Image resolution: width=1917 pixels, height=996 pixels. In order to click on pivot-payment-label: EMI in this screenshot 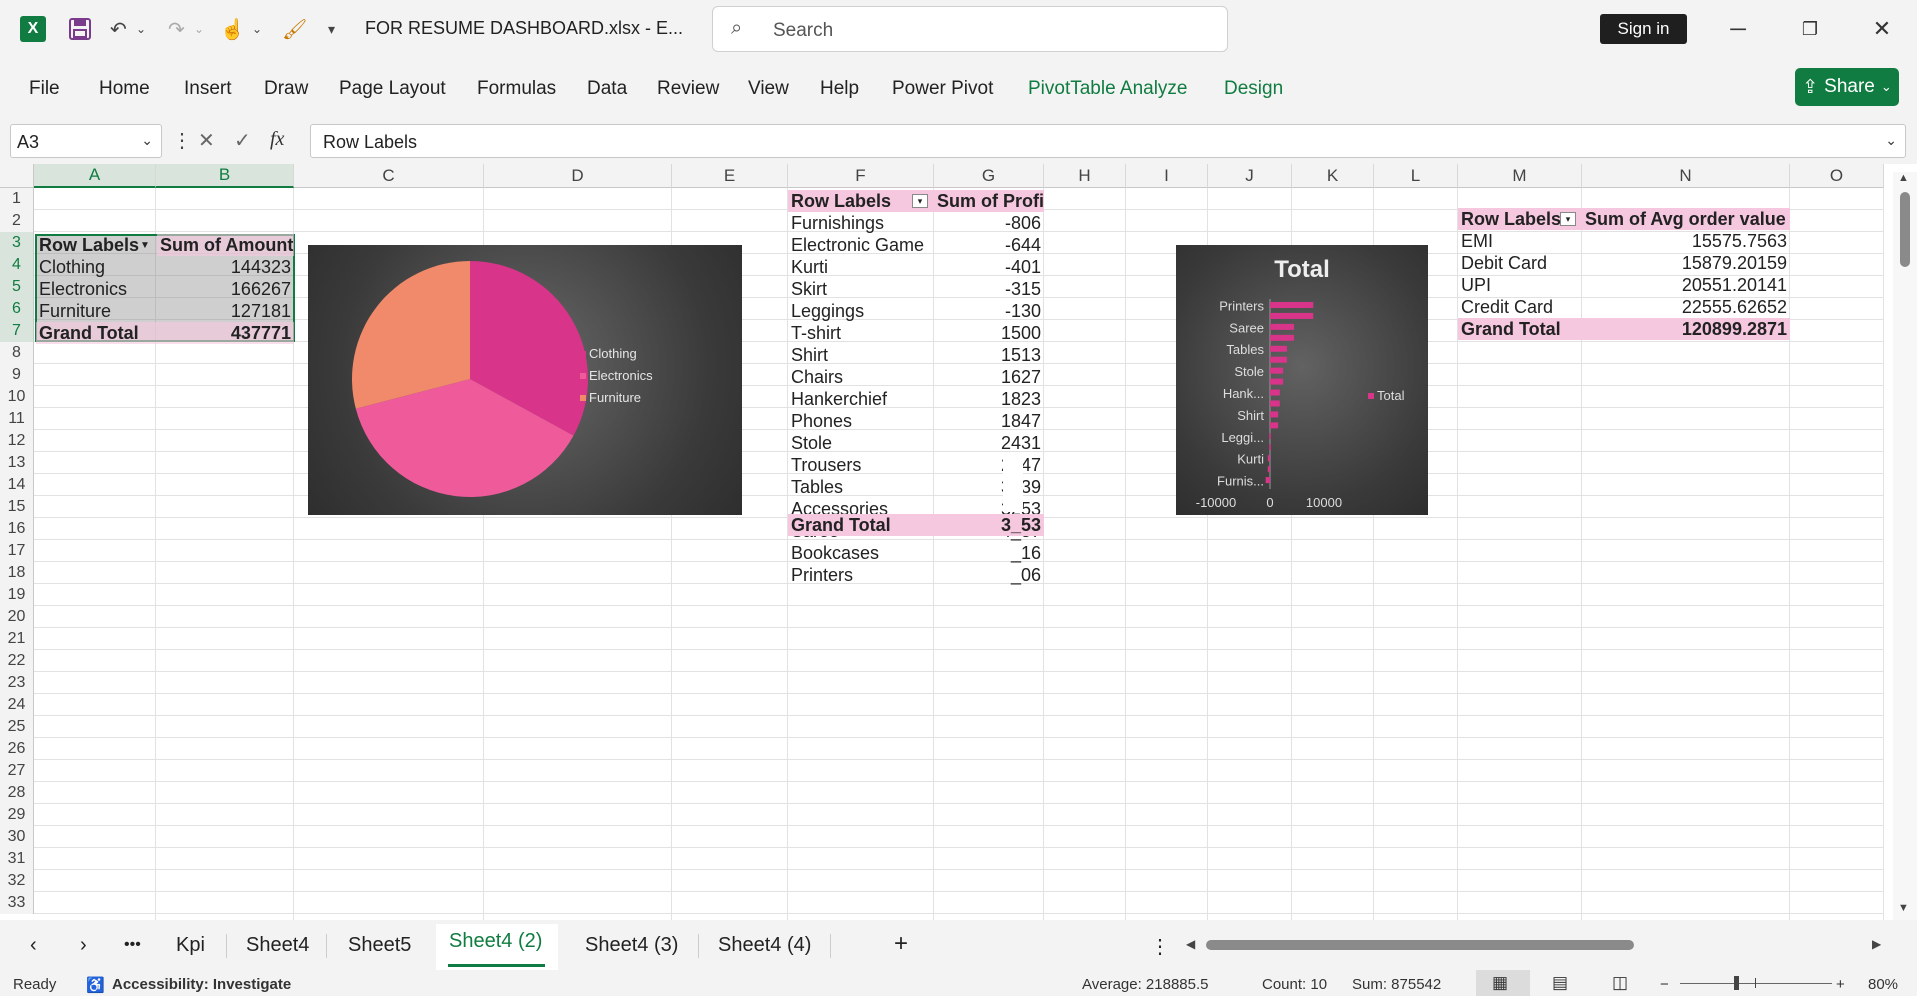, I will do `click(1520, 241)`.